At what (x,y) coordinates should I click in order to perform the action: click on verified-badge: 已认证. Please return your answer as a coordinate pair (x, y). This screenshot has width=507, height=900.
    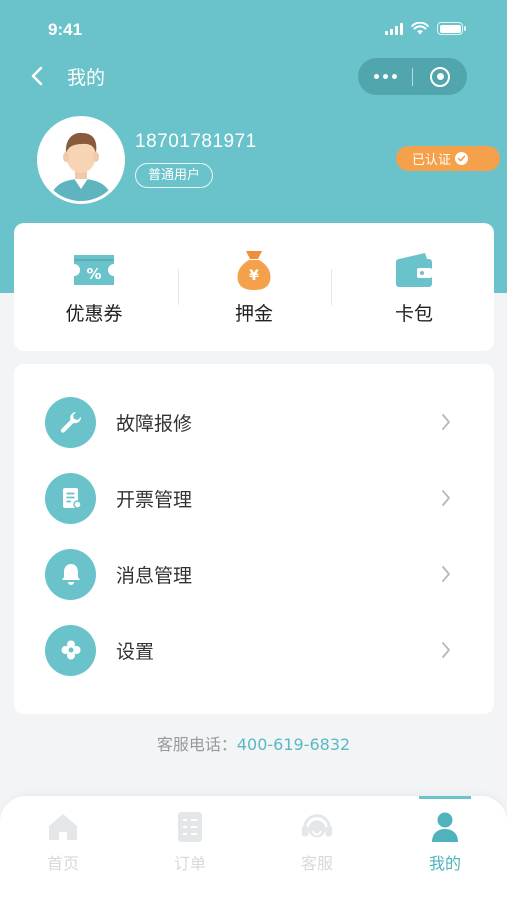
    Looking at the image, I should click on (448, 158).